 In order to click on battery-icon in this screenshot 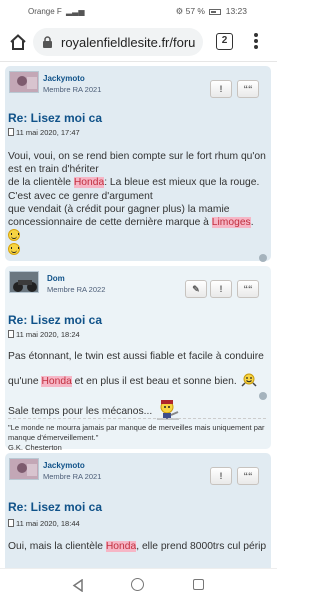, I will do `click(215, 11)`.